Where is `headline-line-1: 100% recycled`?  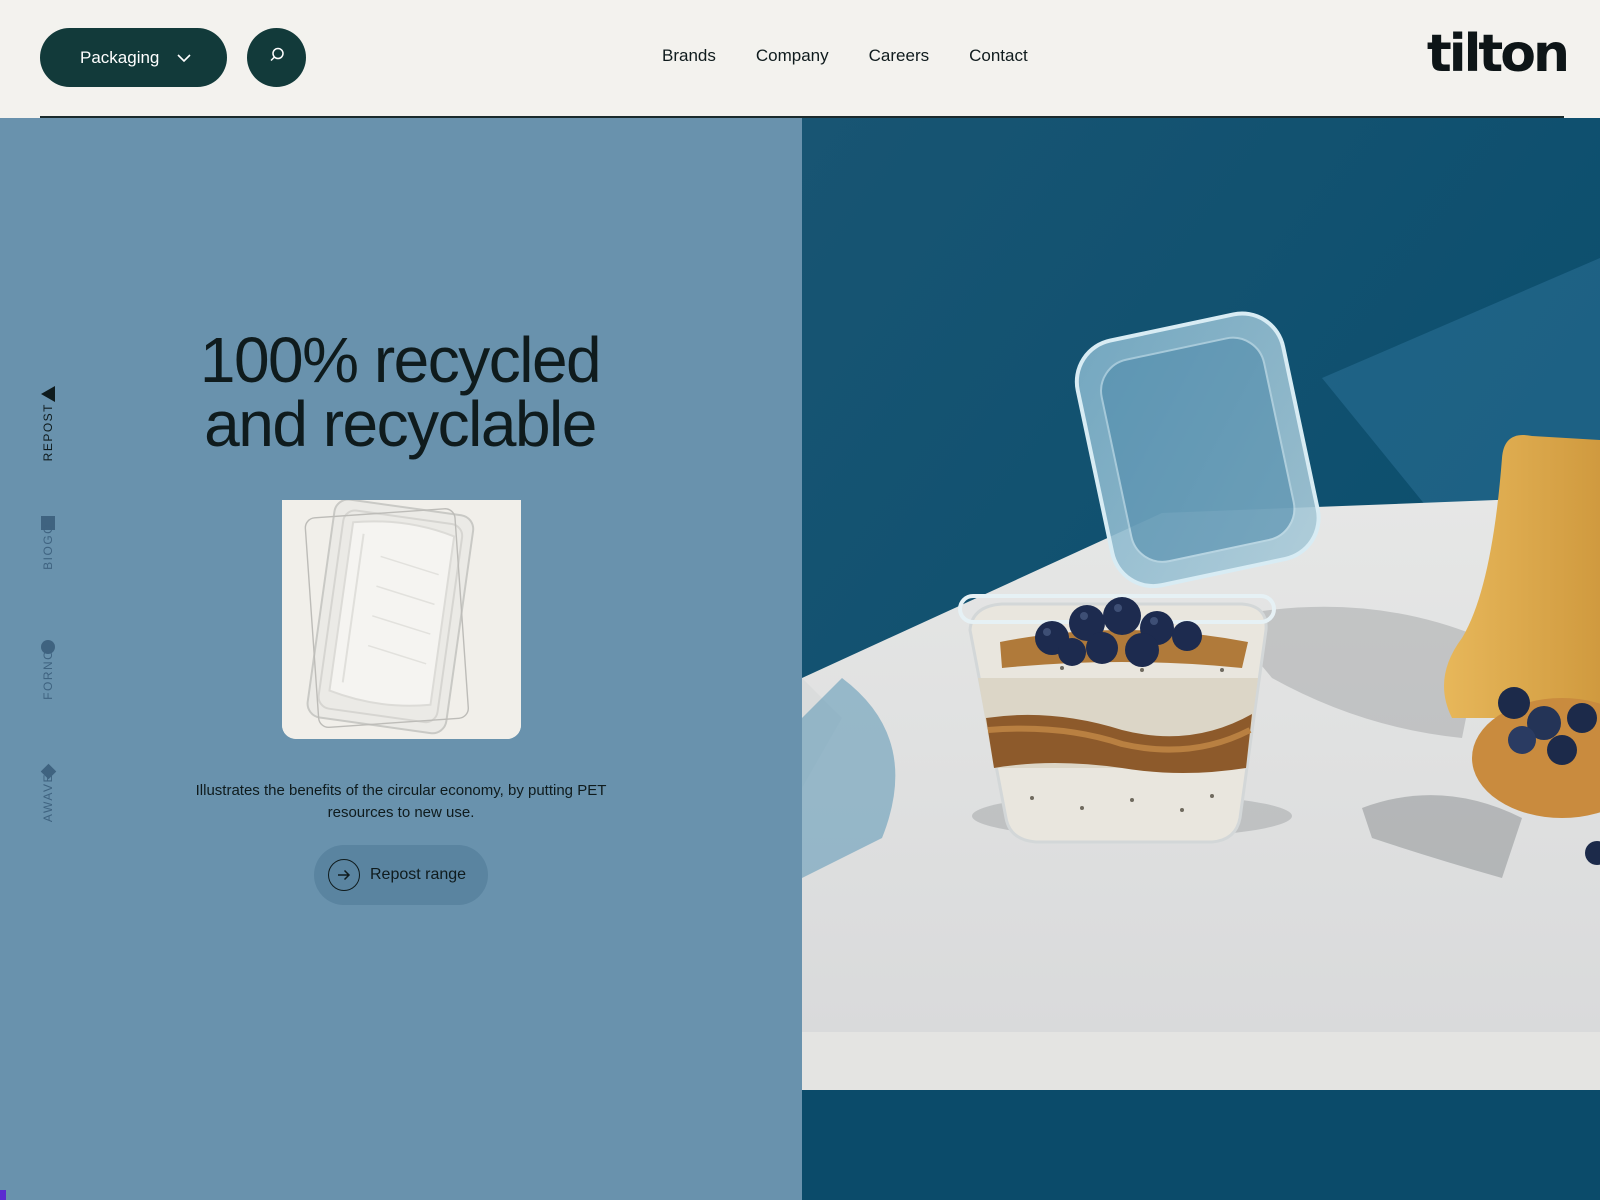
headline-line-1: 100% recycled is located at coordinates (400, 360).